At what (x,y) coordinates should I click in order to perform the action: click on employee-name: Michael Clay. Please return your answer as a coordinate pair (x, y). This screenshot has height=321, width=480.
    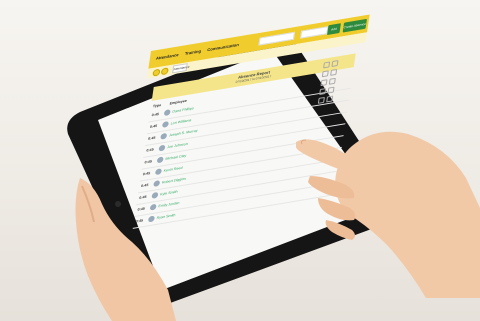
    Looking at the image, I should click on (175, 157).